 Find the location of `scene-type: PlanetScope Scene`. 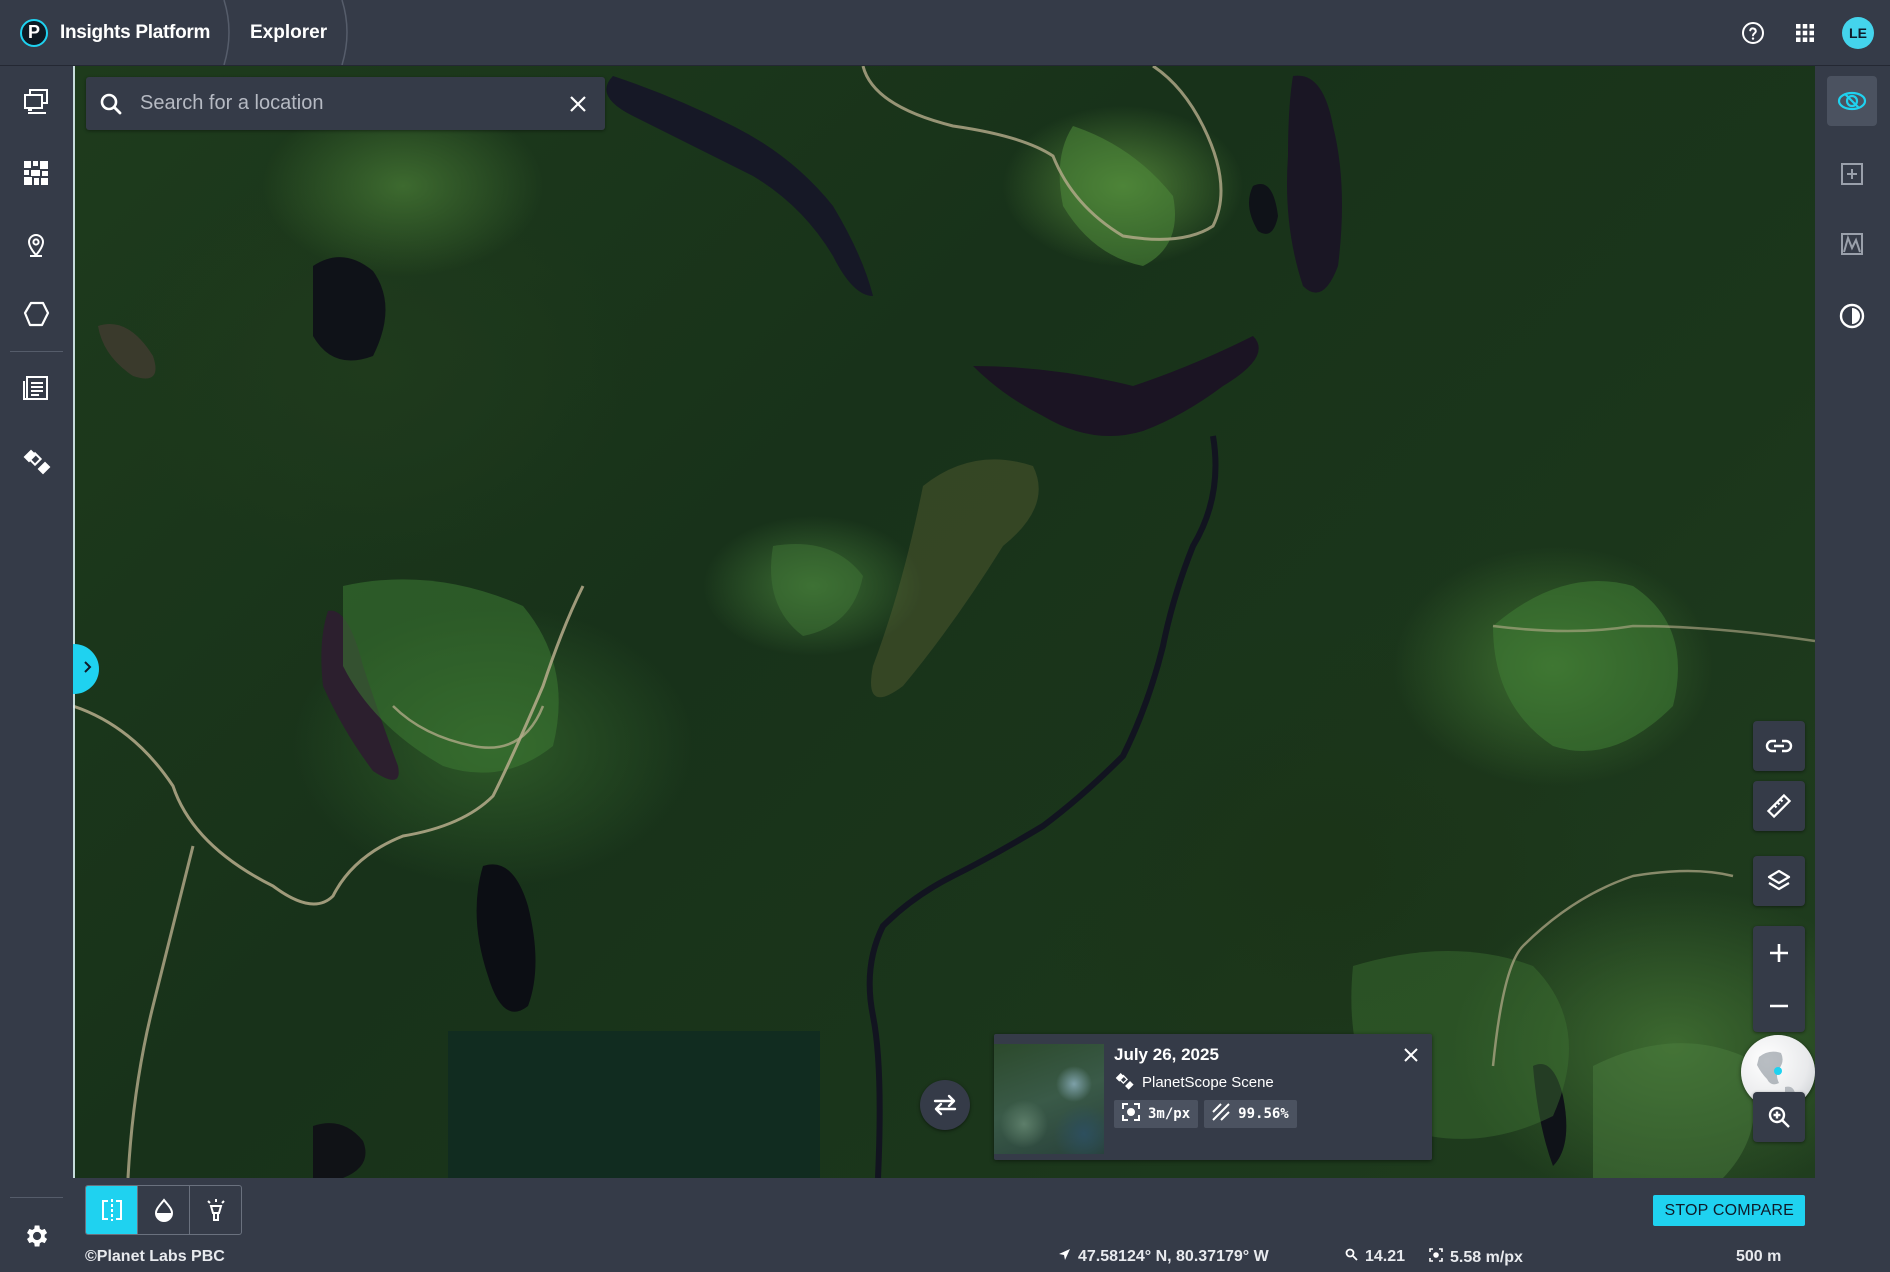

scene-type: PlanetScope Scene is located at coordinates (1208, 1082).